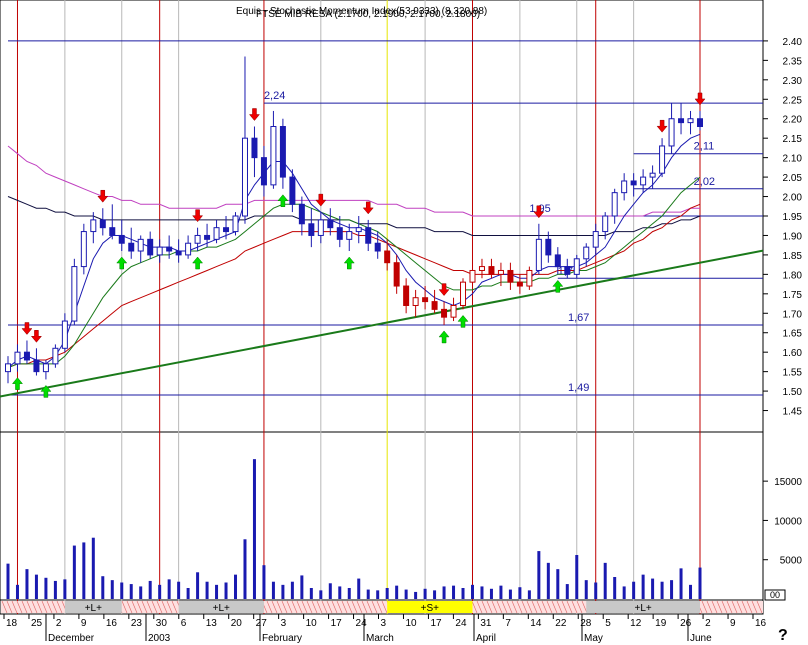 The width and height of the screenshot is (808, 645). What do you see at coordinates (112, 623) in the screenshot?
I see `date-axis-label: 16` at bounding box center [112, 623].